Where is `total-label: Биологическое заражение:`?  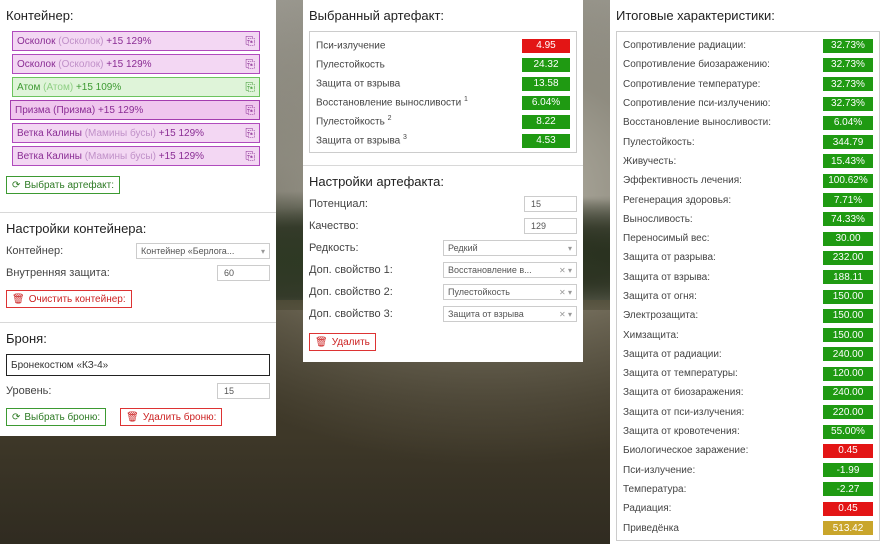 total-label: Биологическое заражение: is located at coordinates (686, 451).